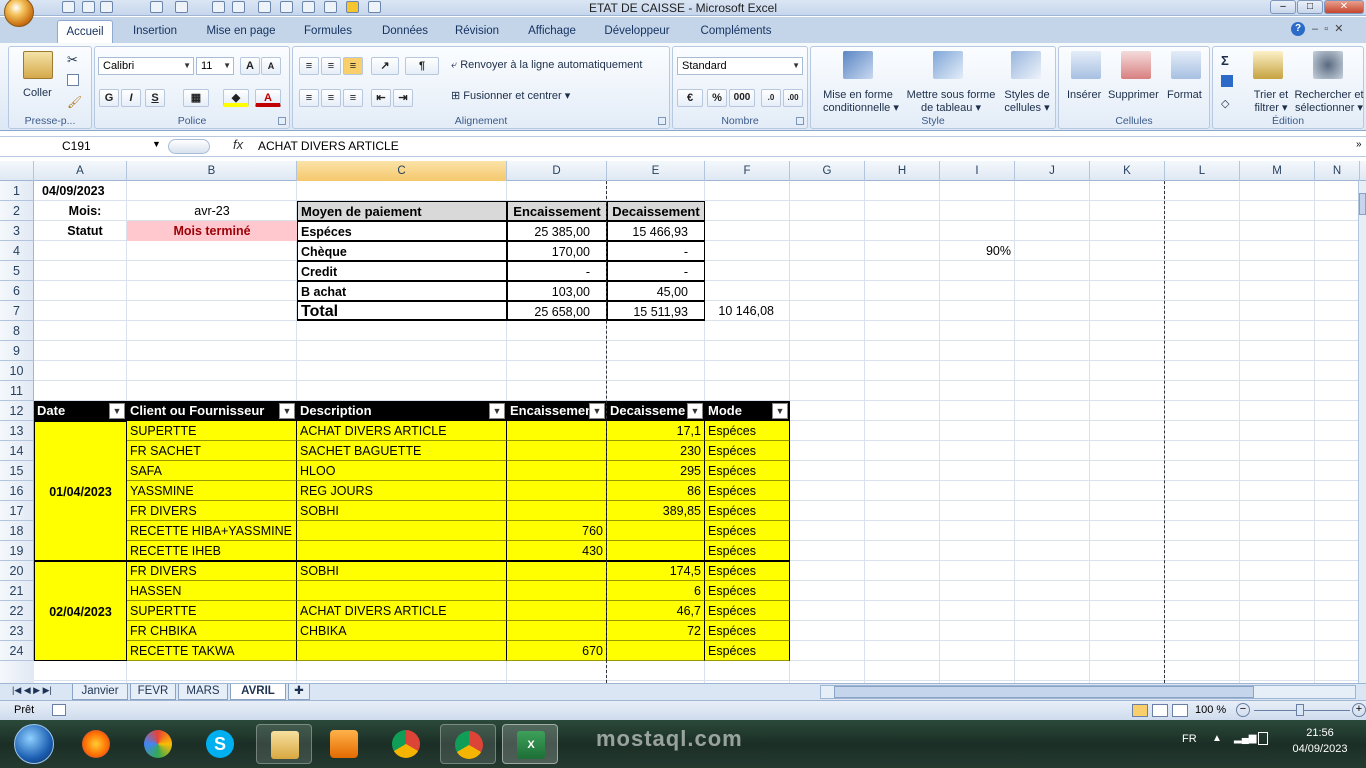 The width and height of the screenshot is (1366, 768). Describe the element at coordinates (656, 211) in the screenshot. I see `summary-header: Decaissement` at that location.